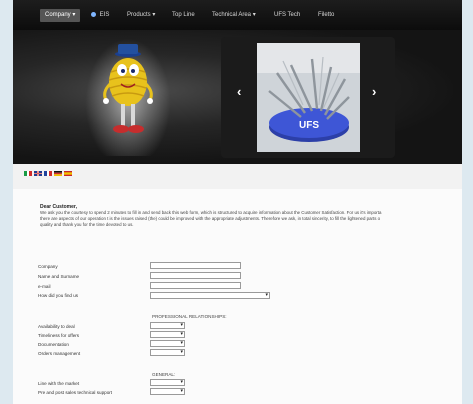 Image resolution: width=473 pixels, height=404 pixels. I want to click on carousel-product-image: UFS, so click(308, 97).